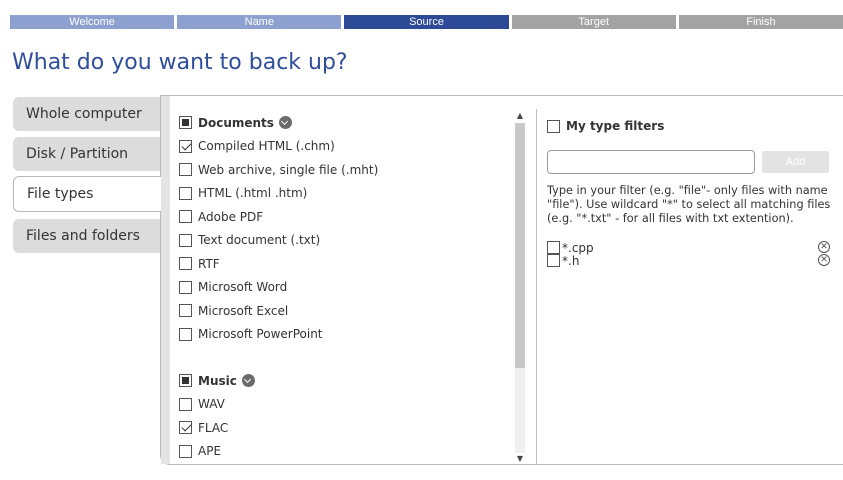  What do you see at coordinates (689, 126) in the screenshot?
I see `my-type-filters-toggle: My type filters` at bounding box center [689, 126].